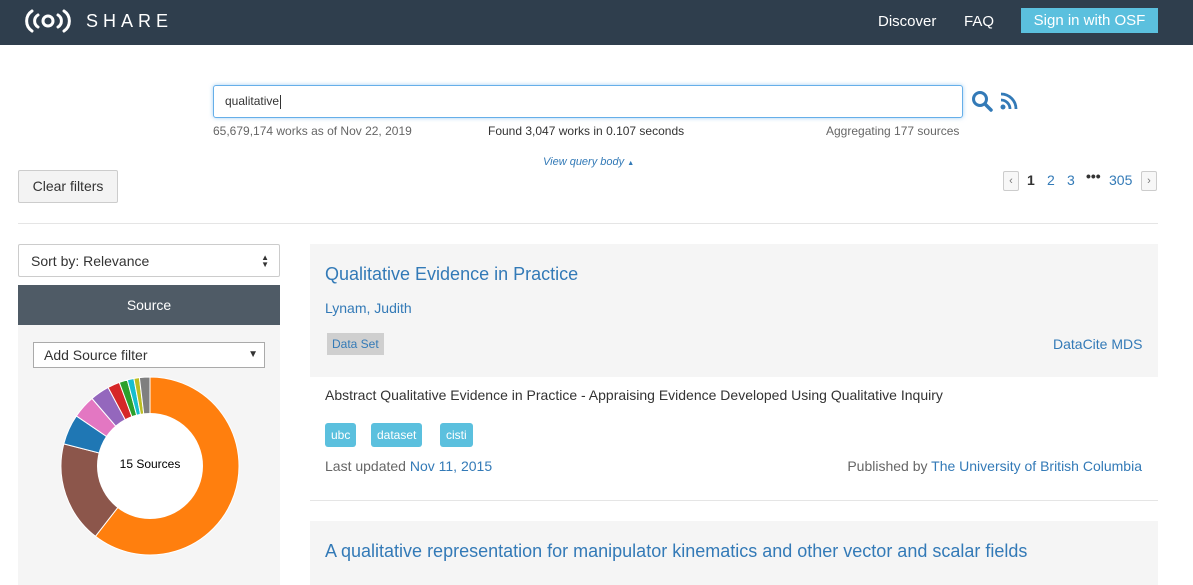  Describe the element at coordinates (312, 131) in the screenshot. I see `works-count: 65,679,174 works as of Nov 22, 2019` at that location.